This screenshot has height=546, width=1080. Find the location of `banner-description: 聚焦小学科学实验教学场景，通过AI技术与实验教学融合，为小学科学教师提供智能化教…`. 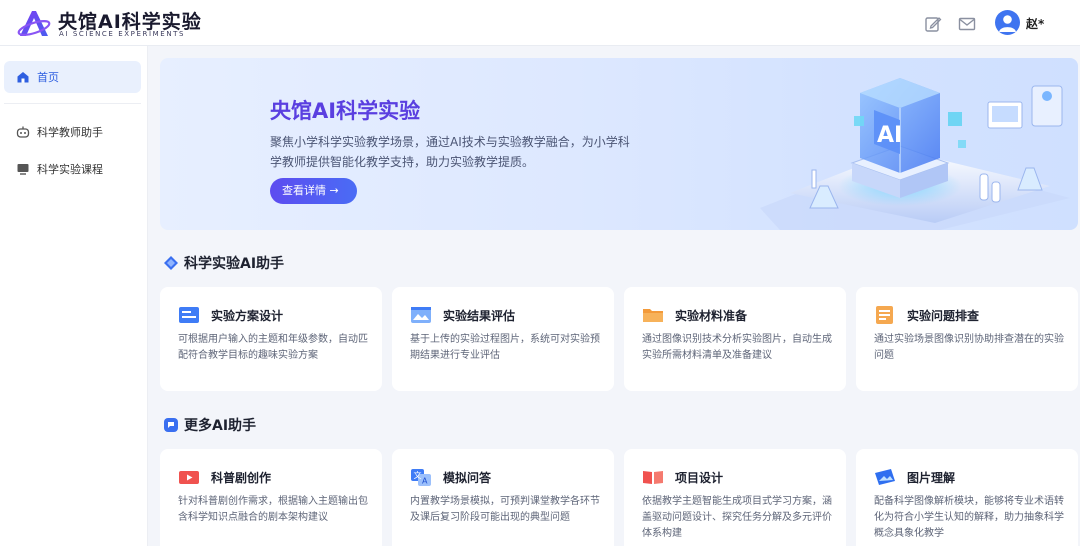

banner-description: 聚焦小学科学实验教学场景，通过AI技术与实验教学融合，为小学科学教师提供智能化教… is located at coordinates (450, 152).